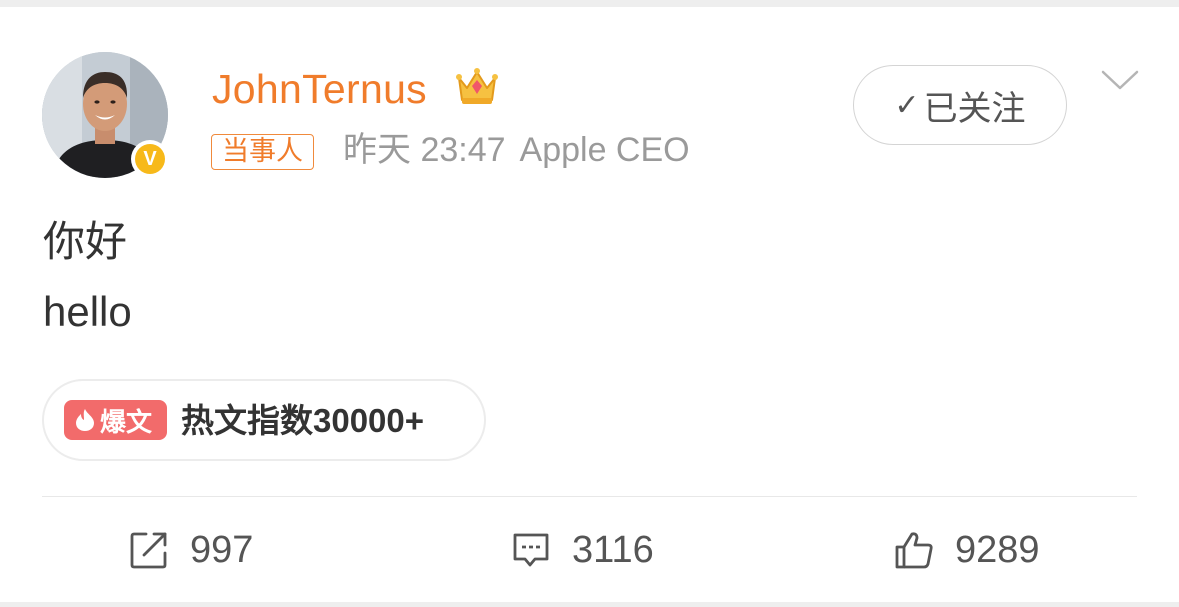  I want to click on bottom-separator, so click(589, 604).